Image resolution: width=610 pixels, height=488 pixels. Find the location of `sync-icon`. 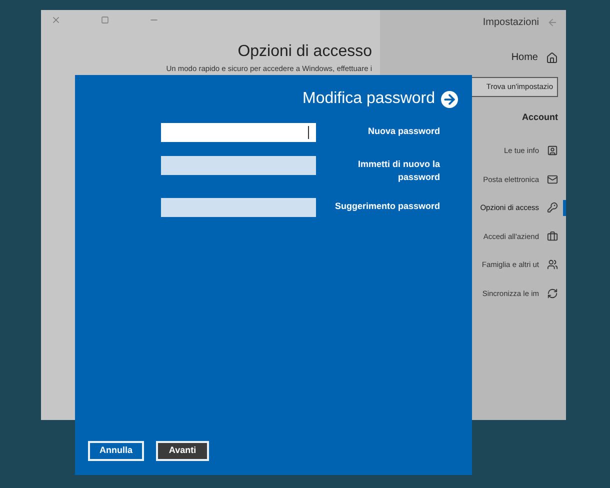

sync-icon is located at coordinates (552, 293).